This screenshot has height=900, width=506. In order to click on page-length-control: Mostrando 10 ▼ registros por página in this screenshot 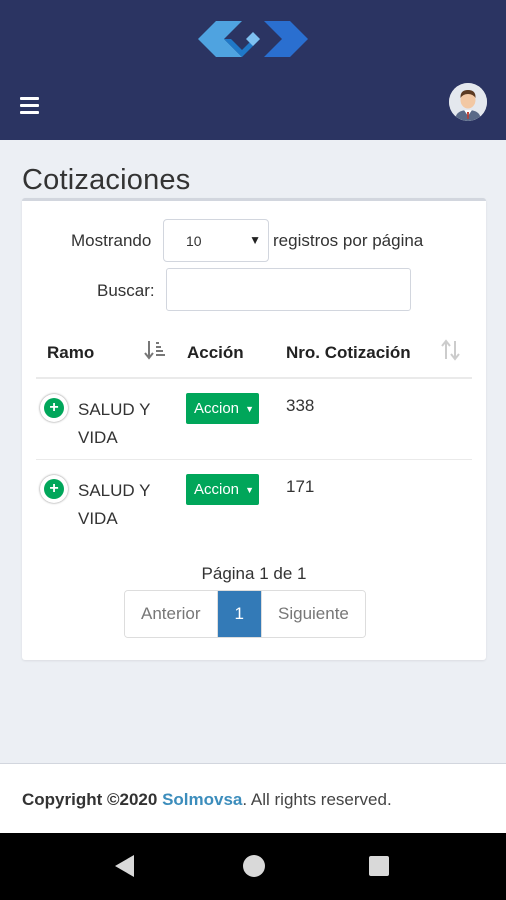, I will do `click(254, 241)`.